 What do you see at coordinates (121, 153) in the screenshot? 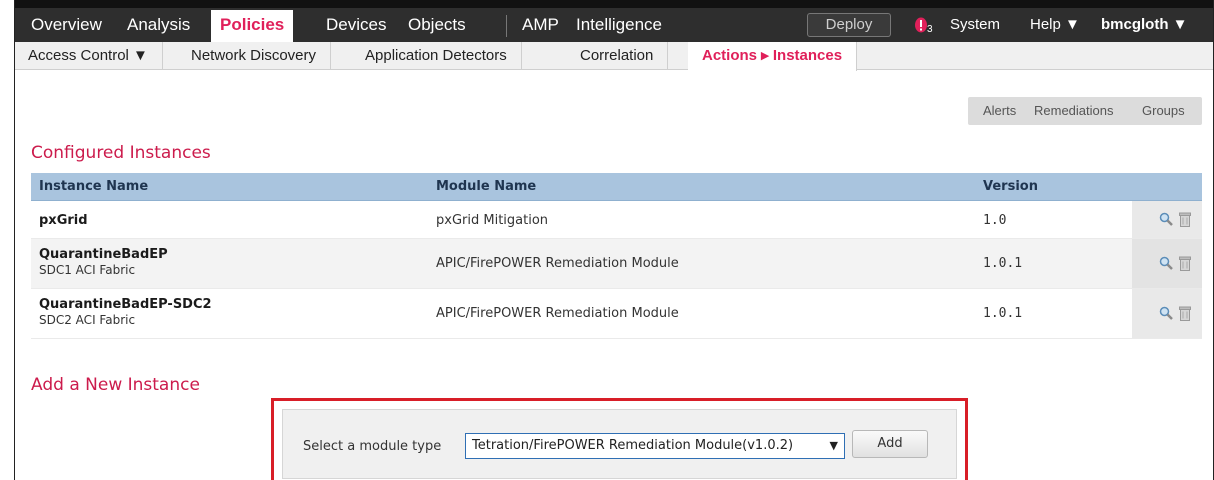
I see `configured-instances-title: Configured Instances` at bounding box center [121, 153].